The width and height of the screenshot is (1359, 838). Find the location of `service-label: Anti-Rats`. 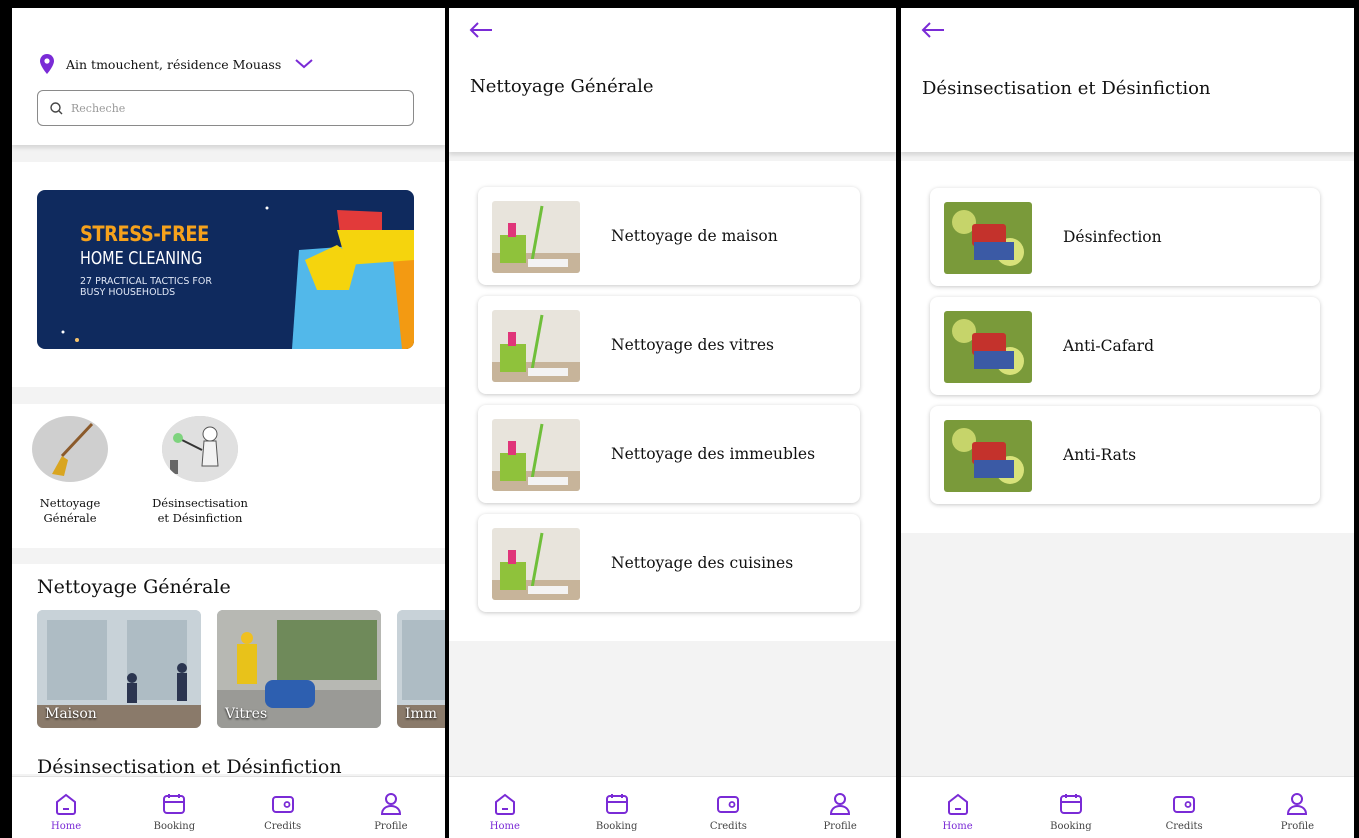

service-label: Anti-Rats is located at coordinates (1100, 455).